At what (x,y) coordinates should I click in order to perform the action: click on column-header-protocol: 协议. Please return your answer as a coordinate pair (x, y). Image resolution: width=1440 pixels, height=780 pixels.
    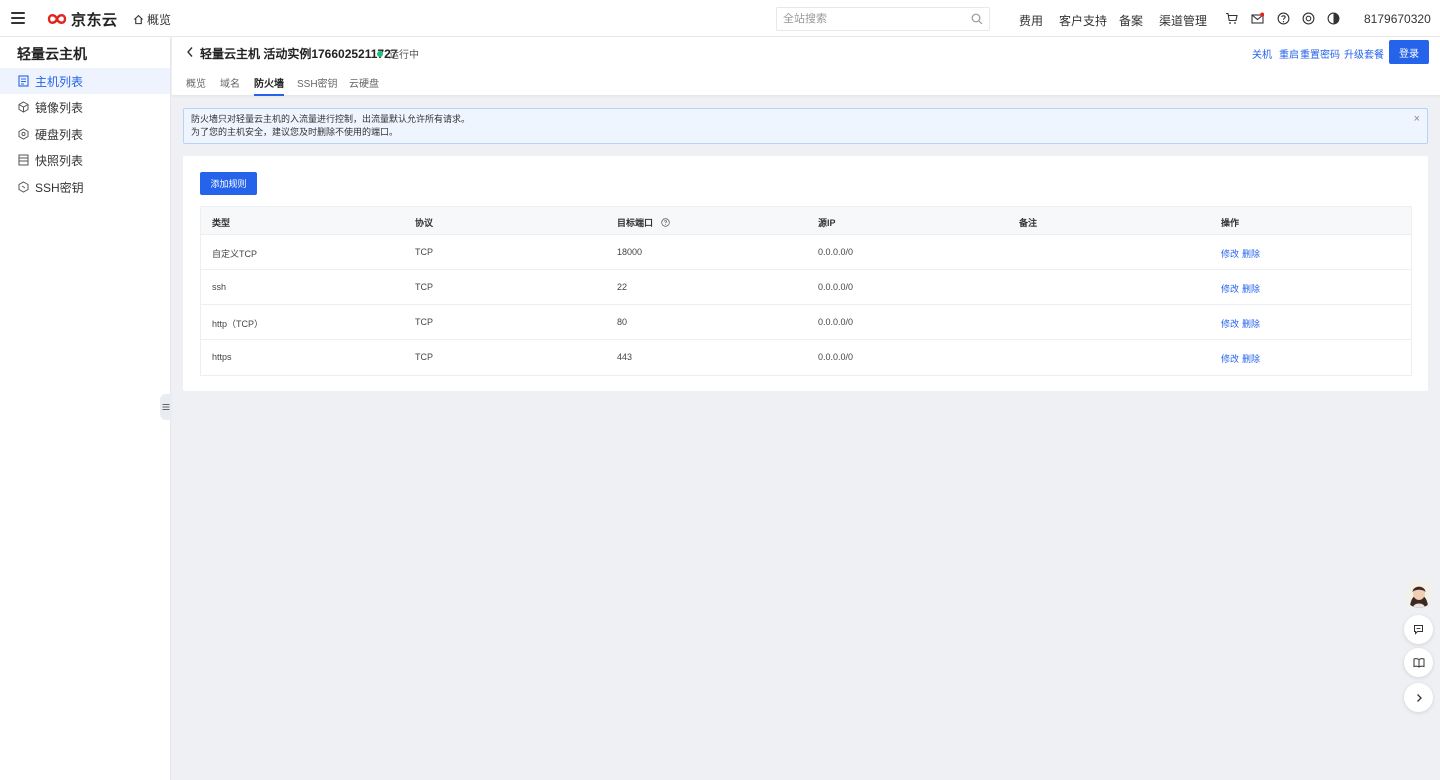
    Looking at the image, I should click on (424, 223).